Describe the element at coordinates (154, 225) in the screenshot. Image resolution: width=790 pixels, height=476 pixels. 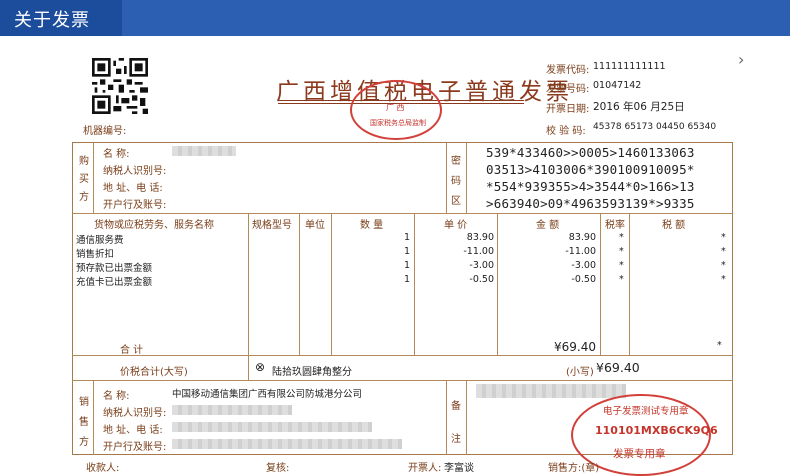
I see `col-header-name: 货物或应税劳务、服务名称` at that location.